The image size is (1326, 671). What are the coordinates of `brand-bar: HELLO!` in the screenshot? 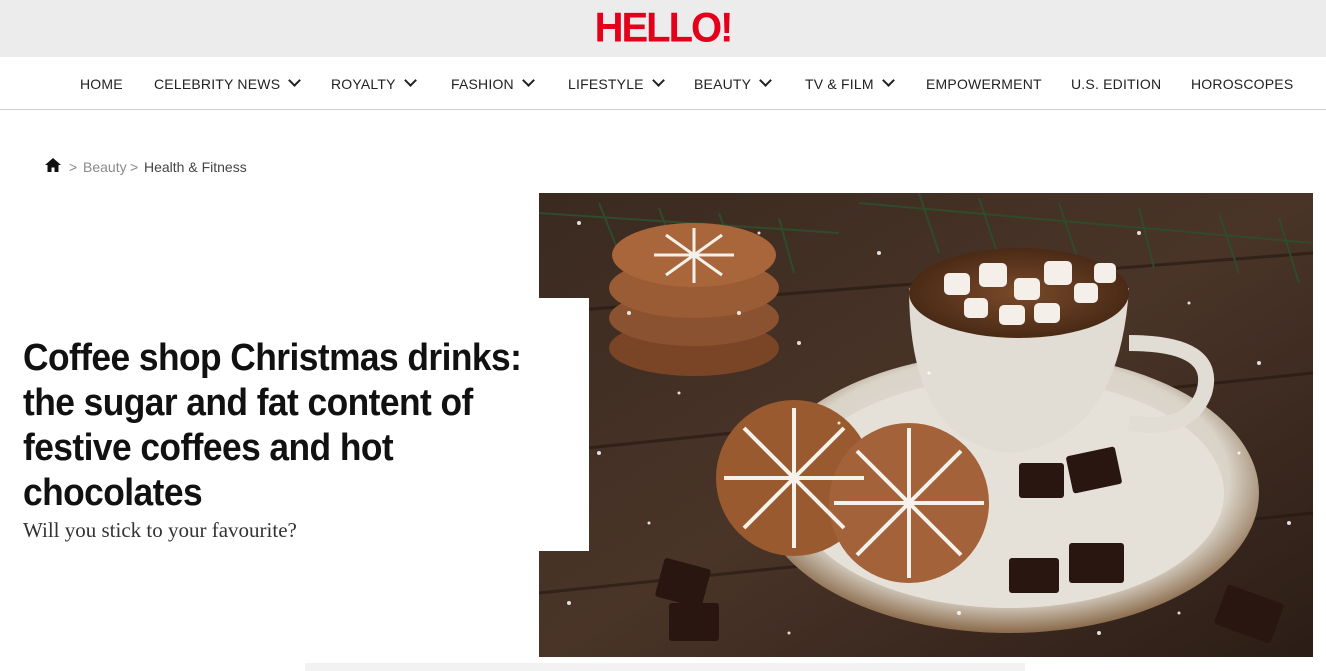 It's located at (663, 28).